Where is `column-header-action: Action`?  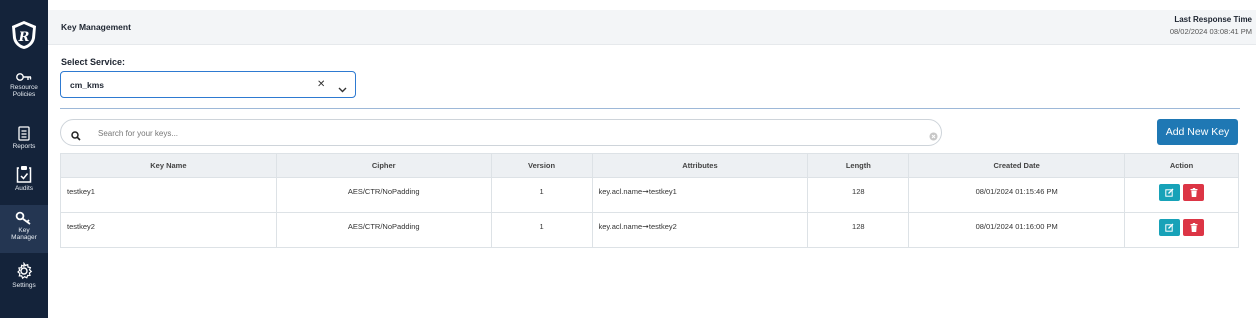
column-header-action: Action is located at coordinates (1181, 165).